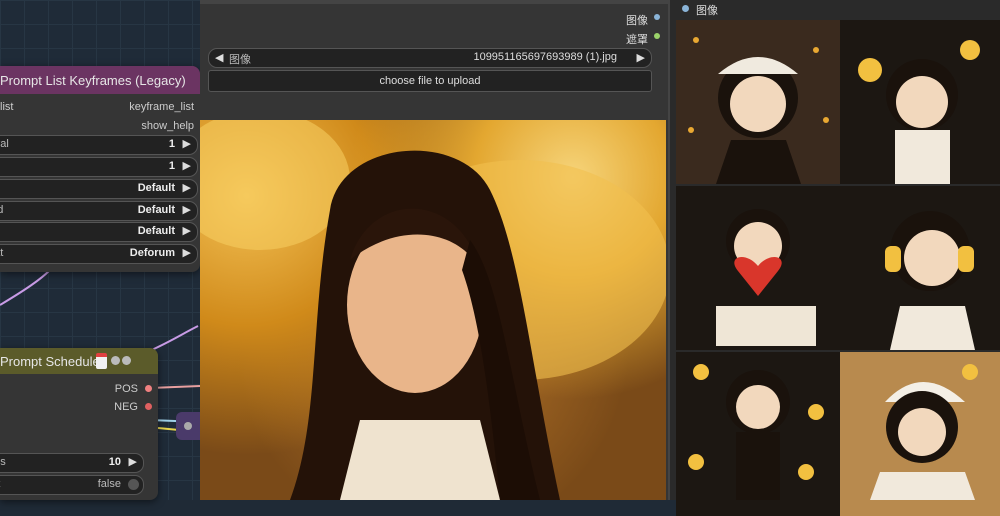 Image resolution: width=1000 pixels, height=516 pixels. Describe the element at coordinates (93, 80) in the screenshot. I see `node-title: Prompt List Keyframes (Legacy)` at that location.